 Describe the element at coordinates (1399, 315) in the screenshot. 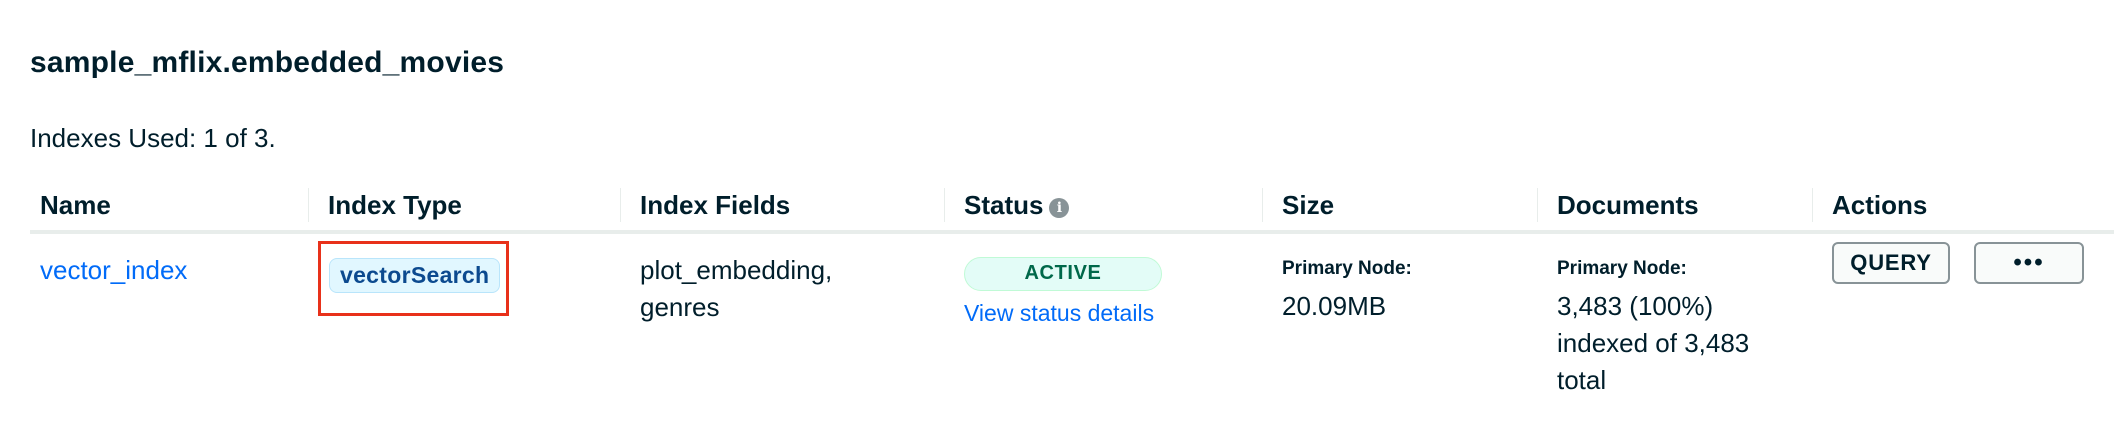

I see `cell-size: Primary Node: 20.09MB` at that location.